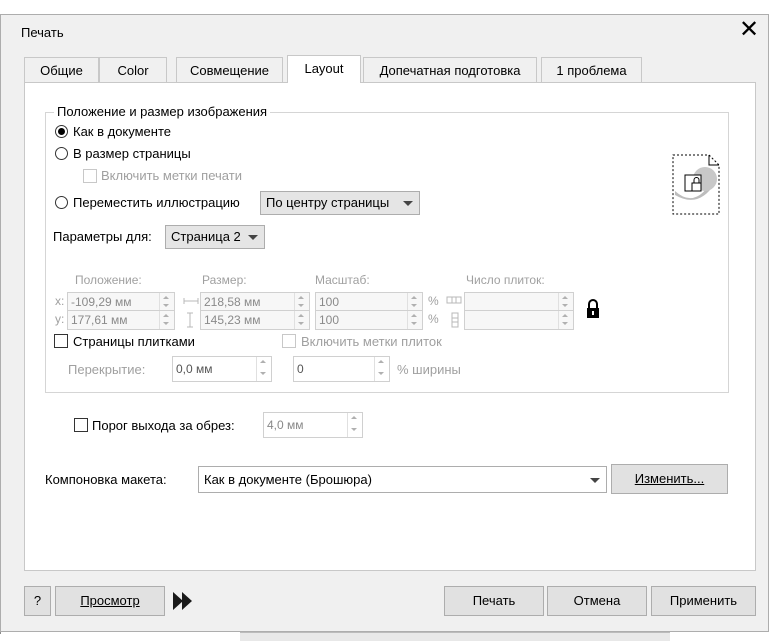  I want to click on overlap-percent-field: 0, so click(341, 369).